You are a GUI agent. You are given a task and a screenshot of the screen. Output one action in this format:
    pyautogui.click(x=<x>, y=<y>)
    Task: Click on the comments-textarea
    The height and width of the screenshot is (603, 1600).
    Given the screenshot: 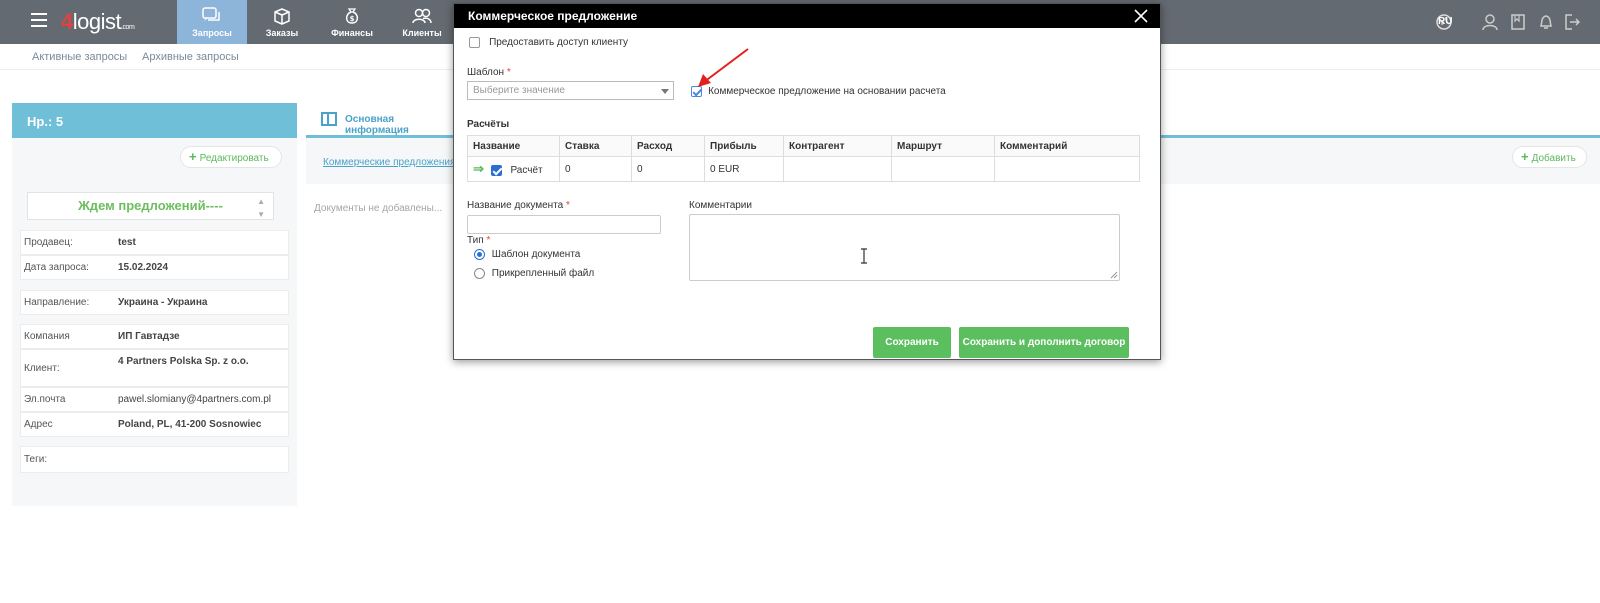 What is the action you would take?
    pyautogui.click(x=904, y=247)
    